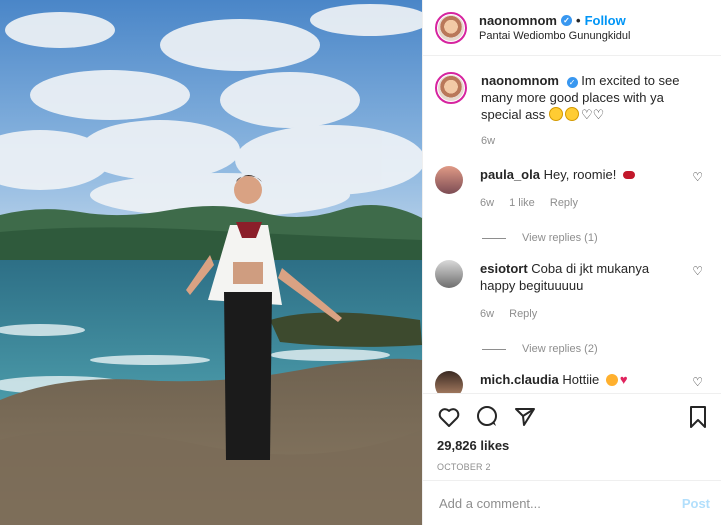 Image resolution: width=721 pixels, height=525 pixels. Describe the element at coordinates (623, 379) in the screenshot. I see `red-heart-icon: ♥` at that location.